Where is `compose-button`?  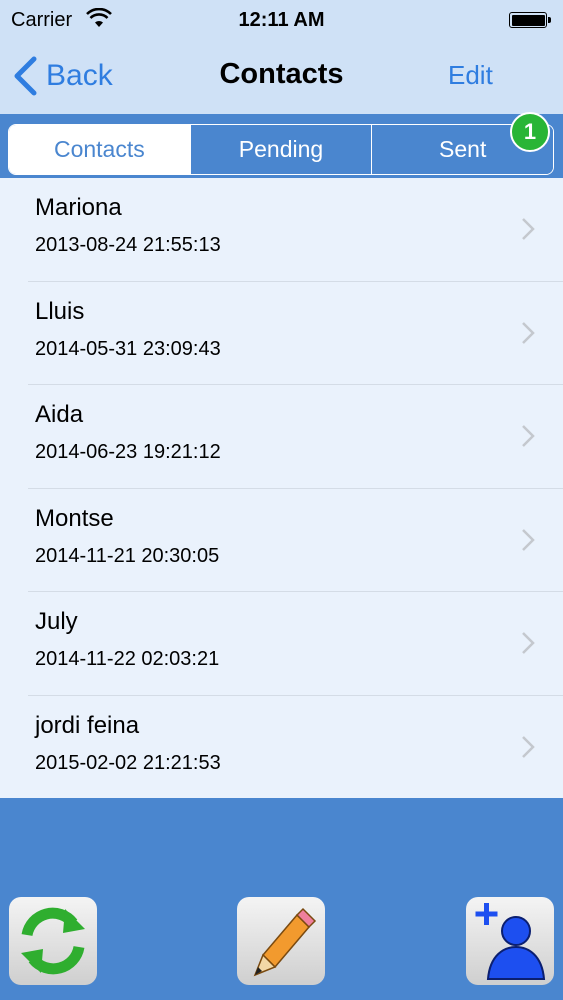 compose-button is located at coordinates (281, 941).